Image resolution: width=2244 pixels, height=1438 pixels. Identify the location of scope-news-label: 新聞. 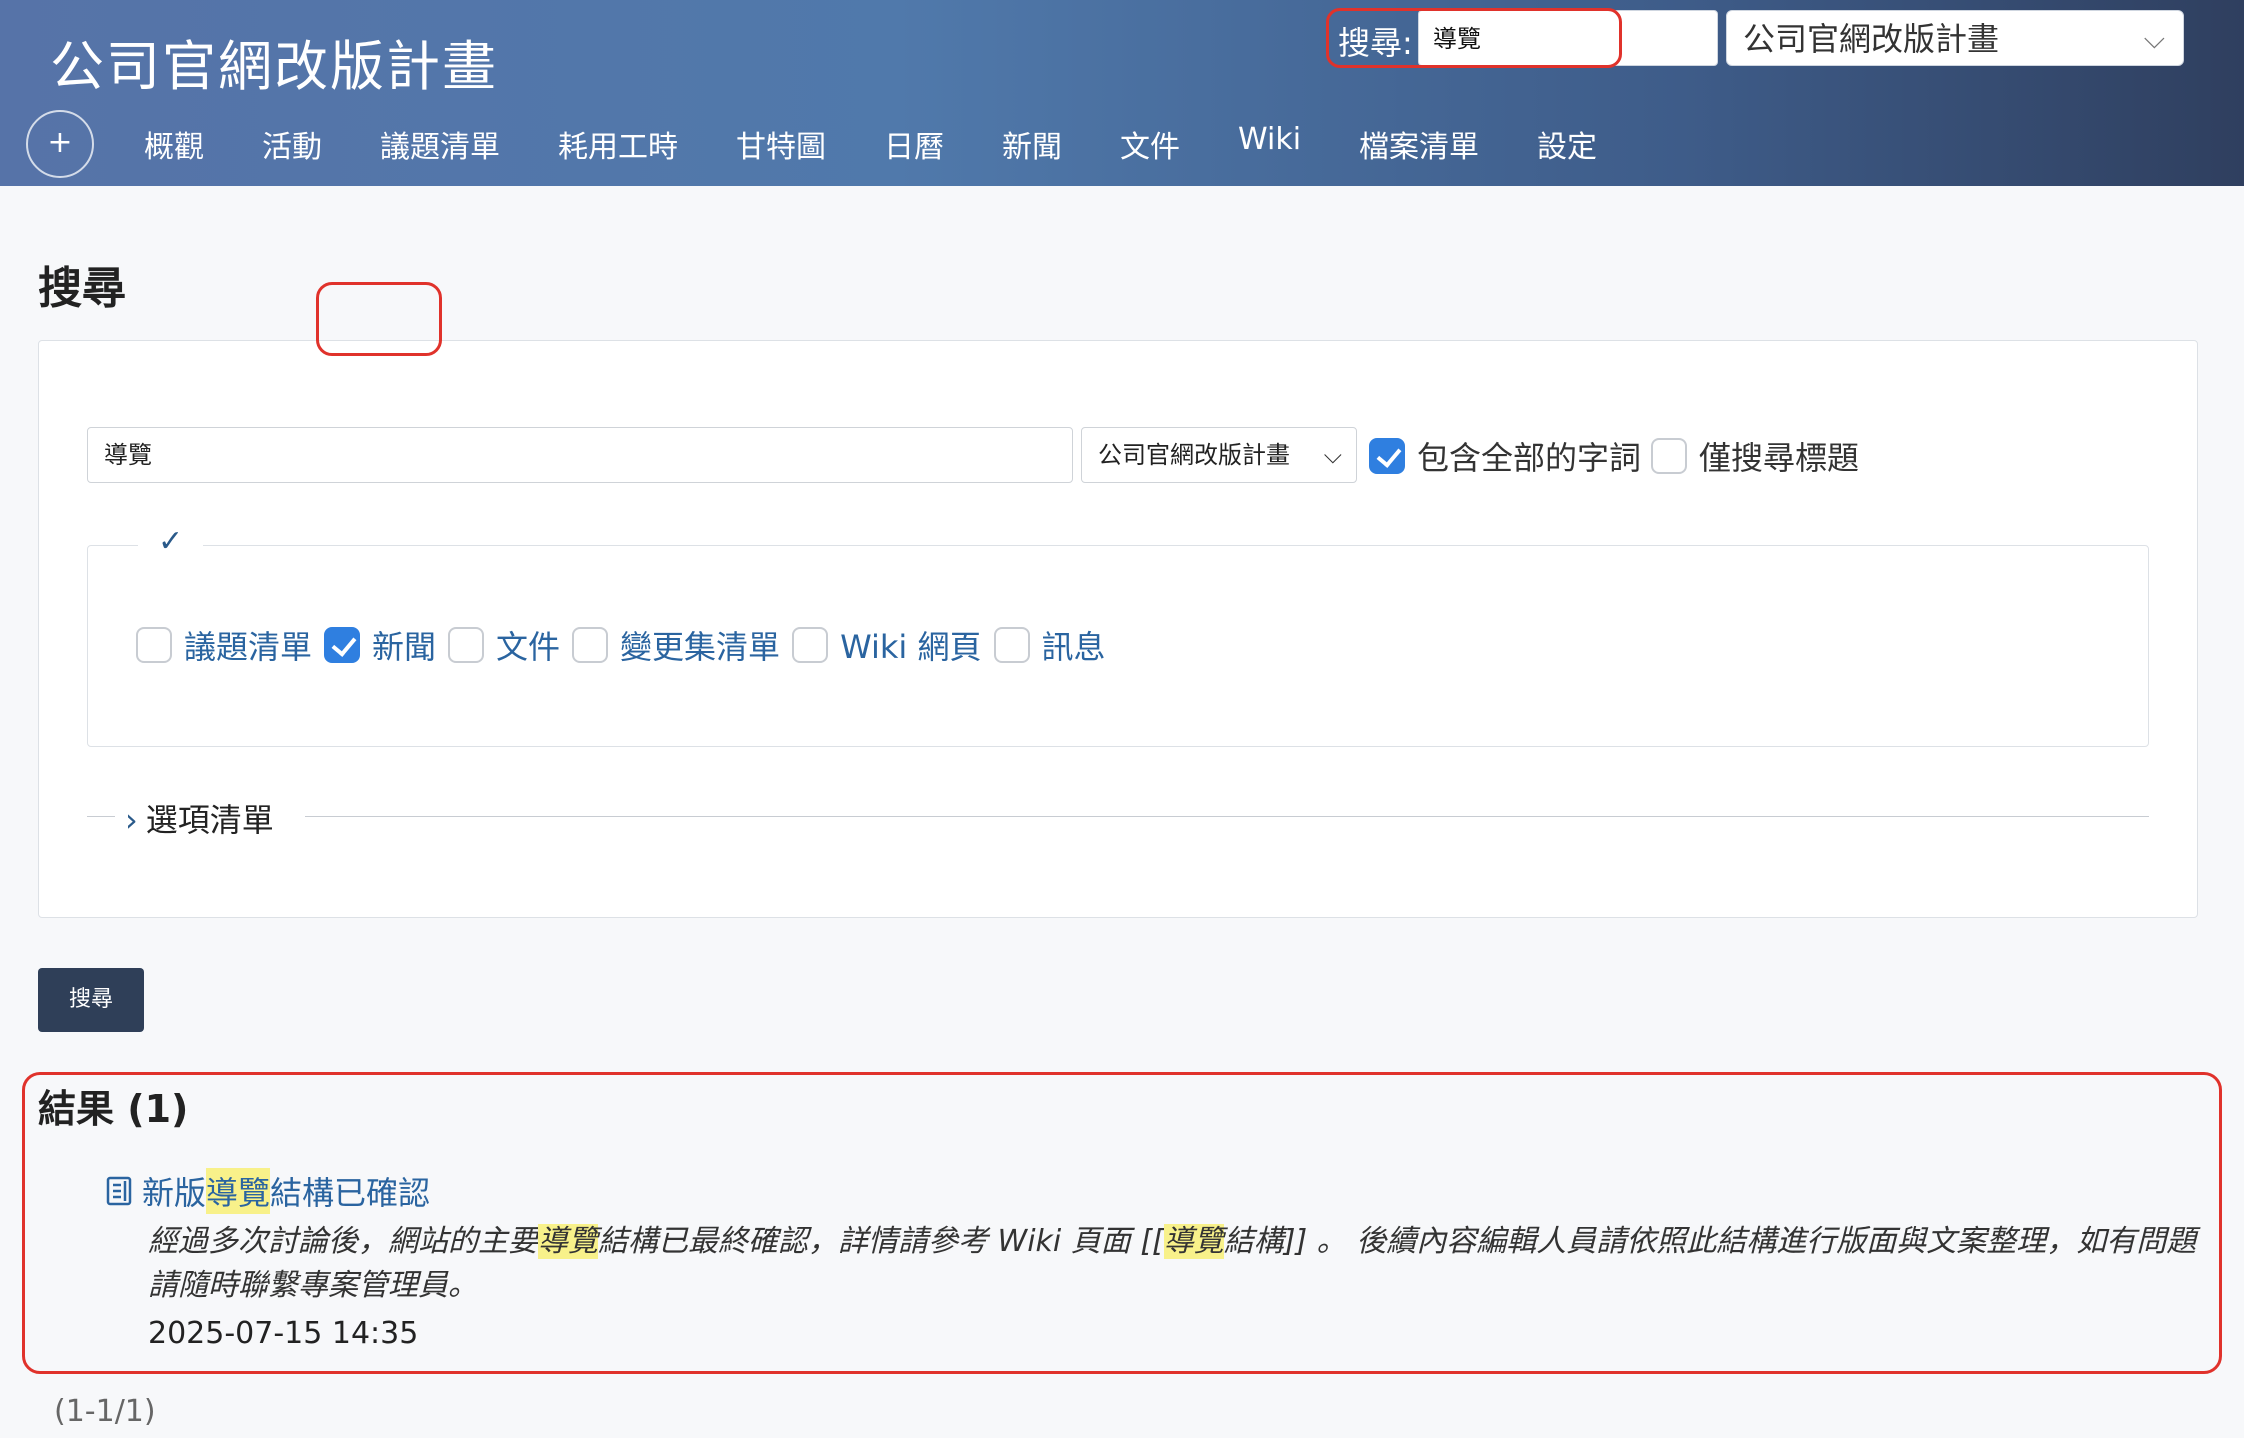
(404, 647).